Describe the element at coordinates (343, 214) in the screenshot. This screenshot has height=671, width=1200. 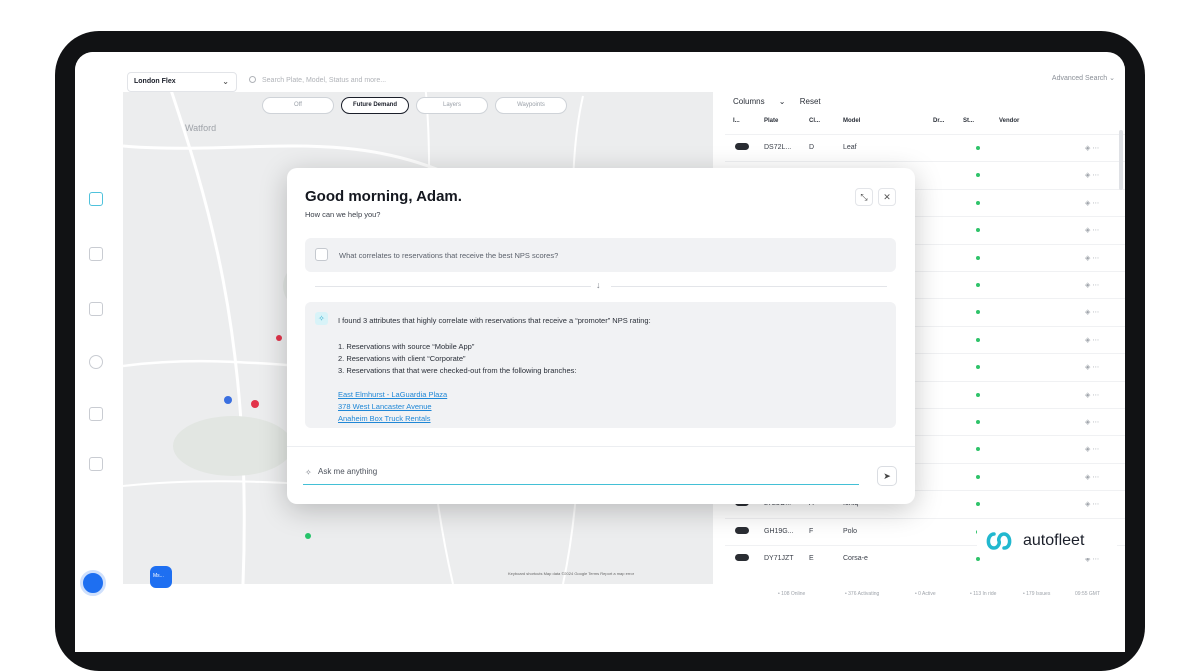
I see `greeting-subtitle: How can we help you?` at that location.